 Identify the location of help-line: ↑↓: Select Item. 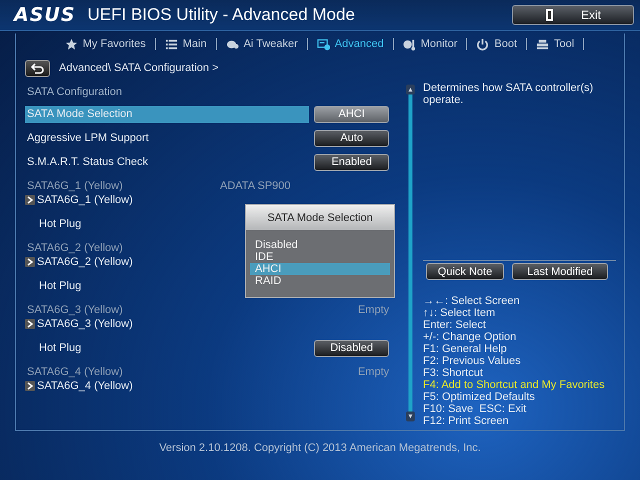
(459, 313).